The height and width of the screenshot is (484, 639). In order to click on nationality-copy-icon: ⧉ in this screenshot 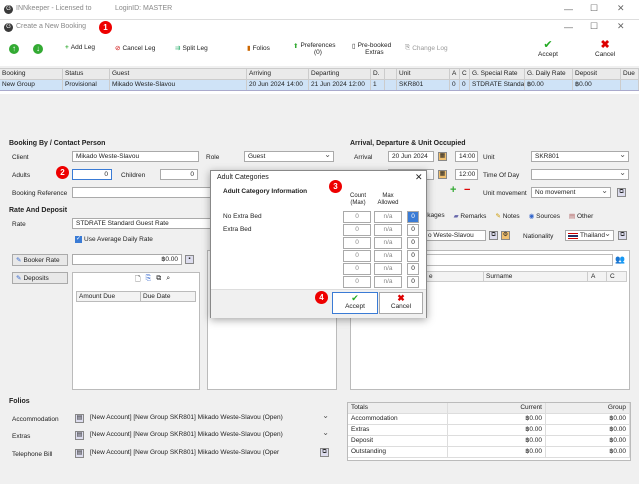, I will do `click(622, 235)`.